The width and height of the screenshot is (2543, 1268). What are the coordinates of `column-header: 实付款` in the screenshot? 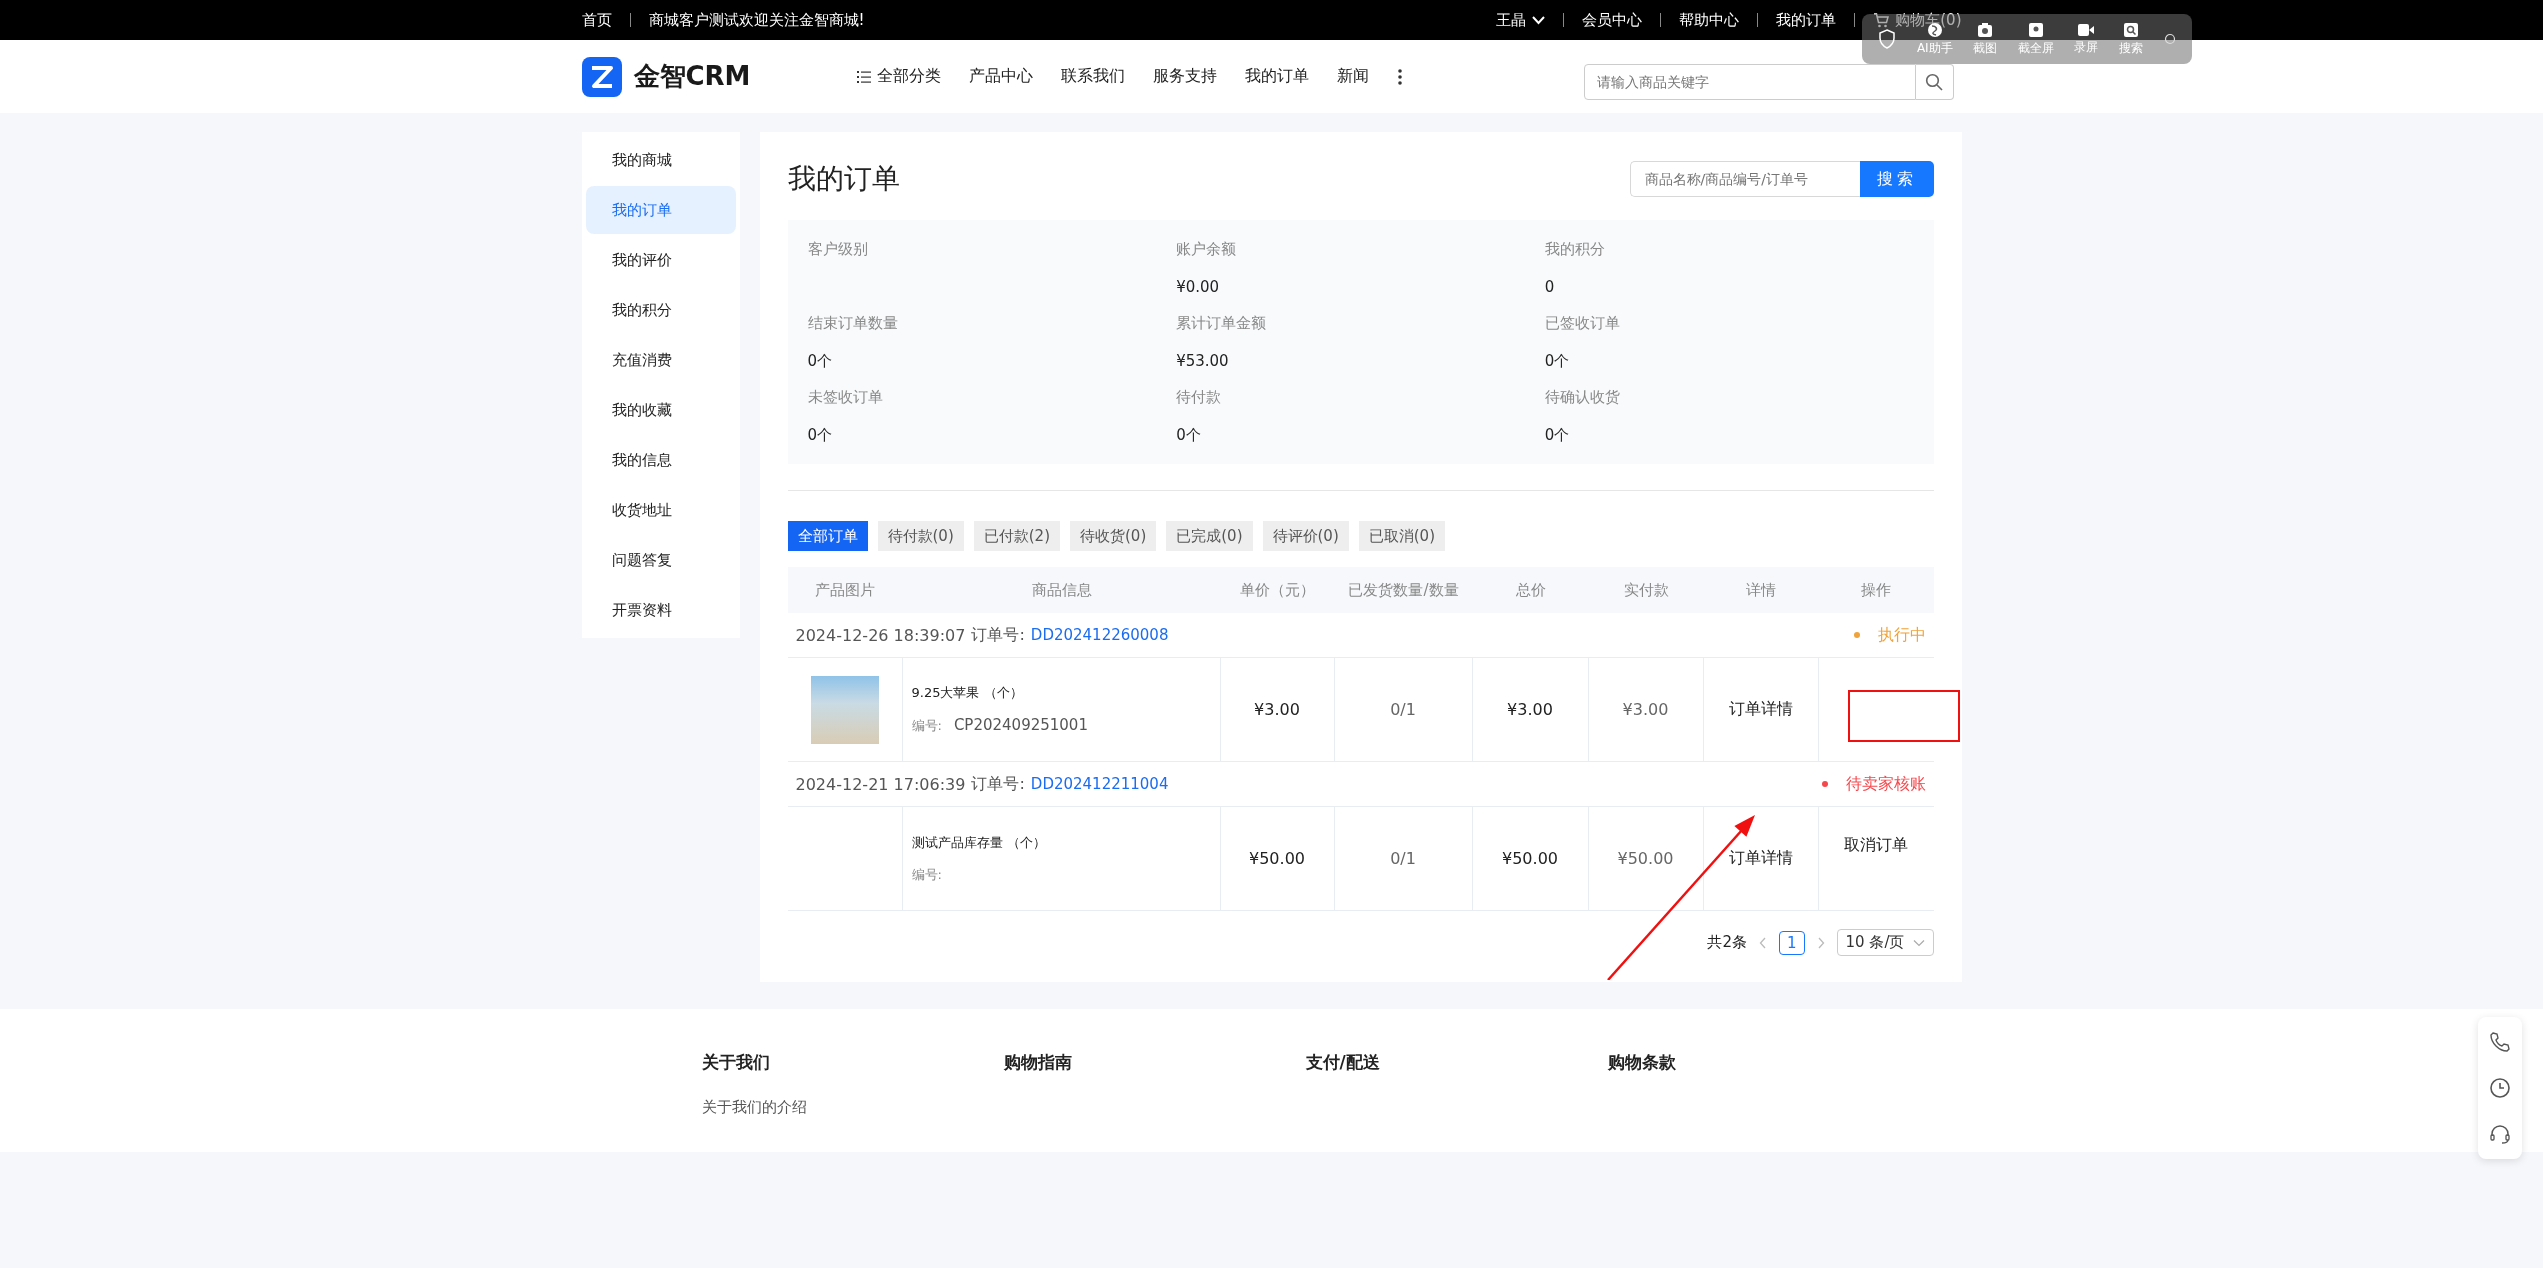 It's located at (1646, 590).